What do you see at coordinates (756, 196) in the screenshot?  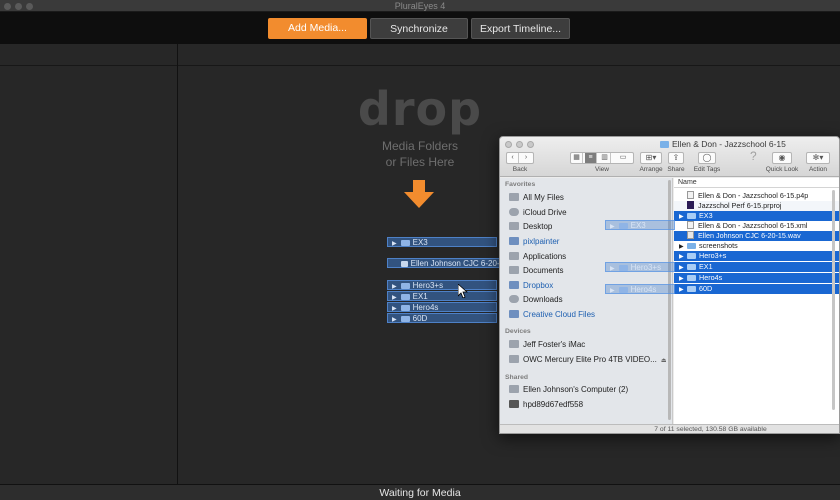 I see `file-row: Ellen & Don - Jazzschool 6-15.p4p` at bounding box center [756, 196].